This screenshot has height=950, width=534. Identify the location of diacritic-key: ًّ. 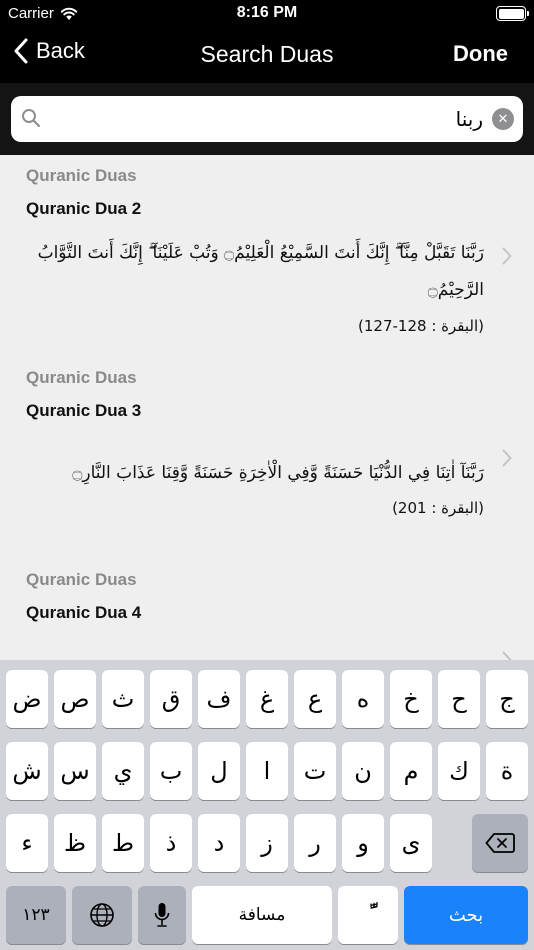
(368, 915).